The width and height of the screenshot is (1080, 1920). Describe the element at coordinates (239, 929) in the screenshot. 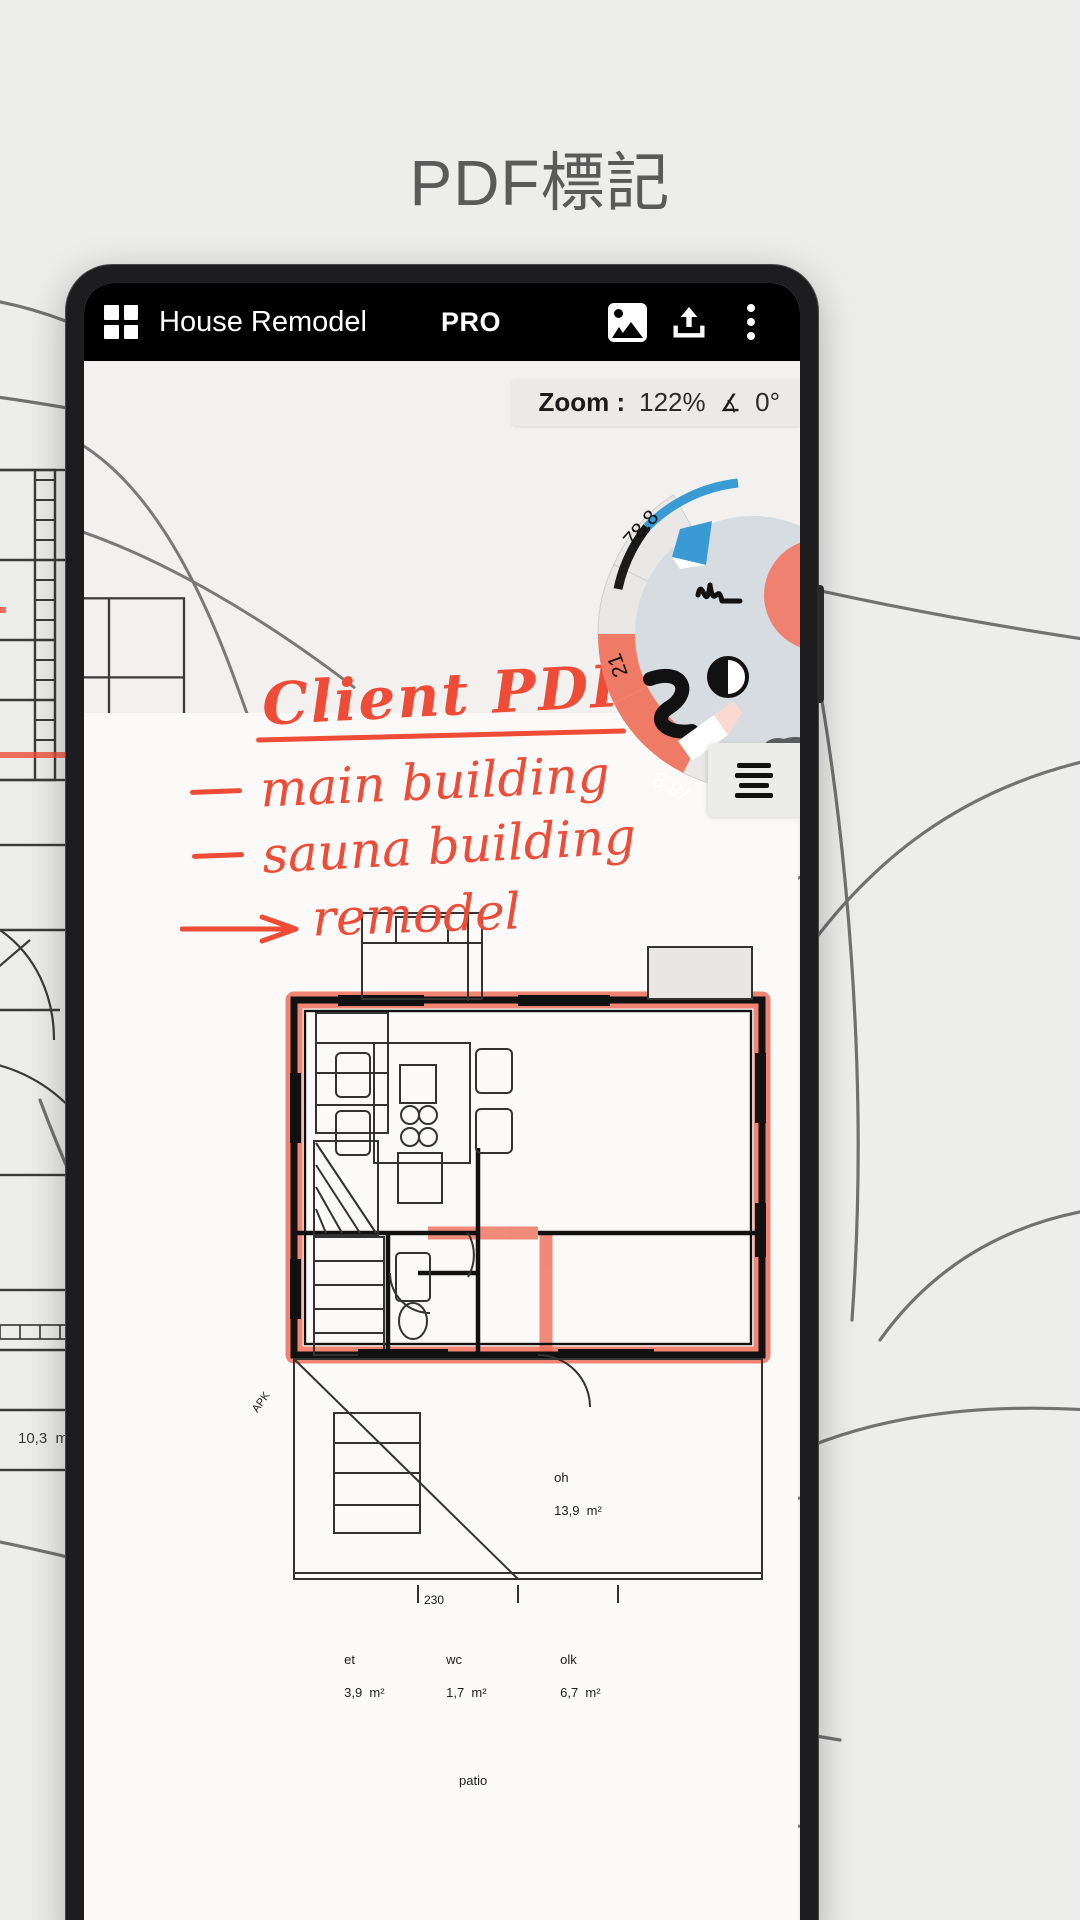

I see `annotation-arrow-icon` at that location.